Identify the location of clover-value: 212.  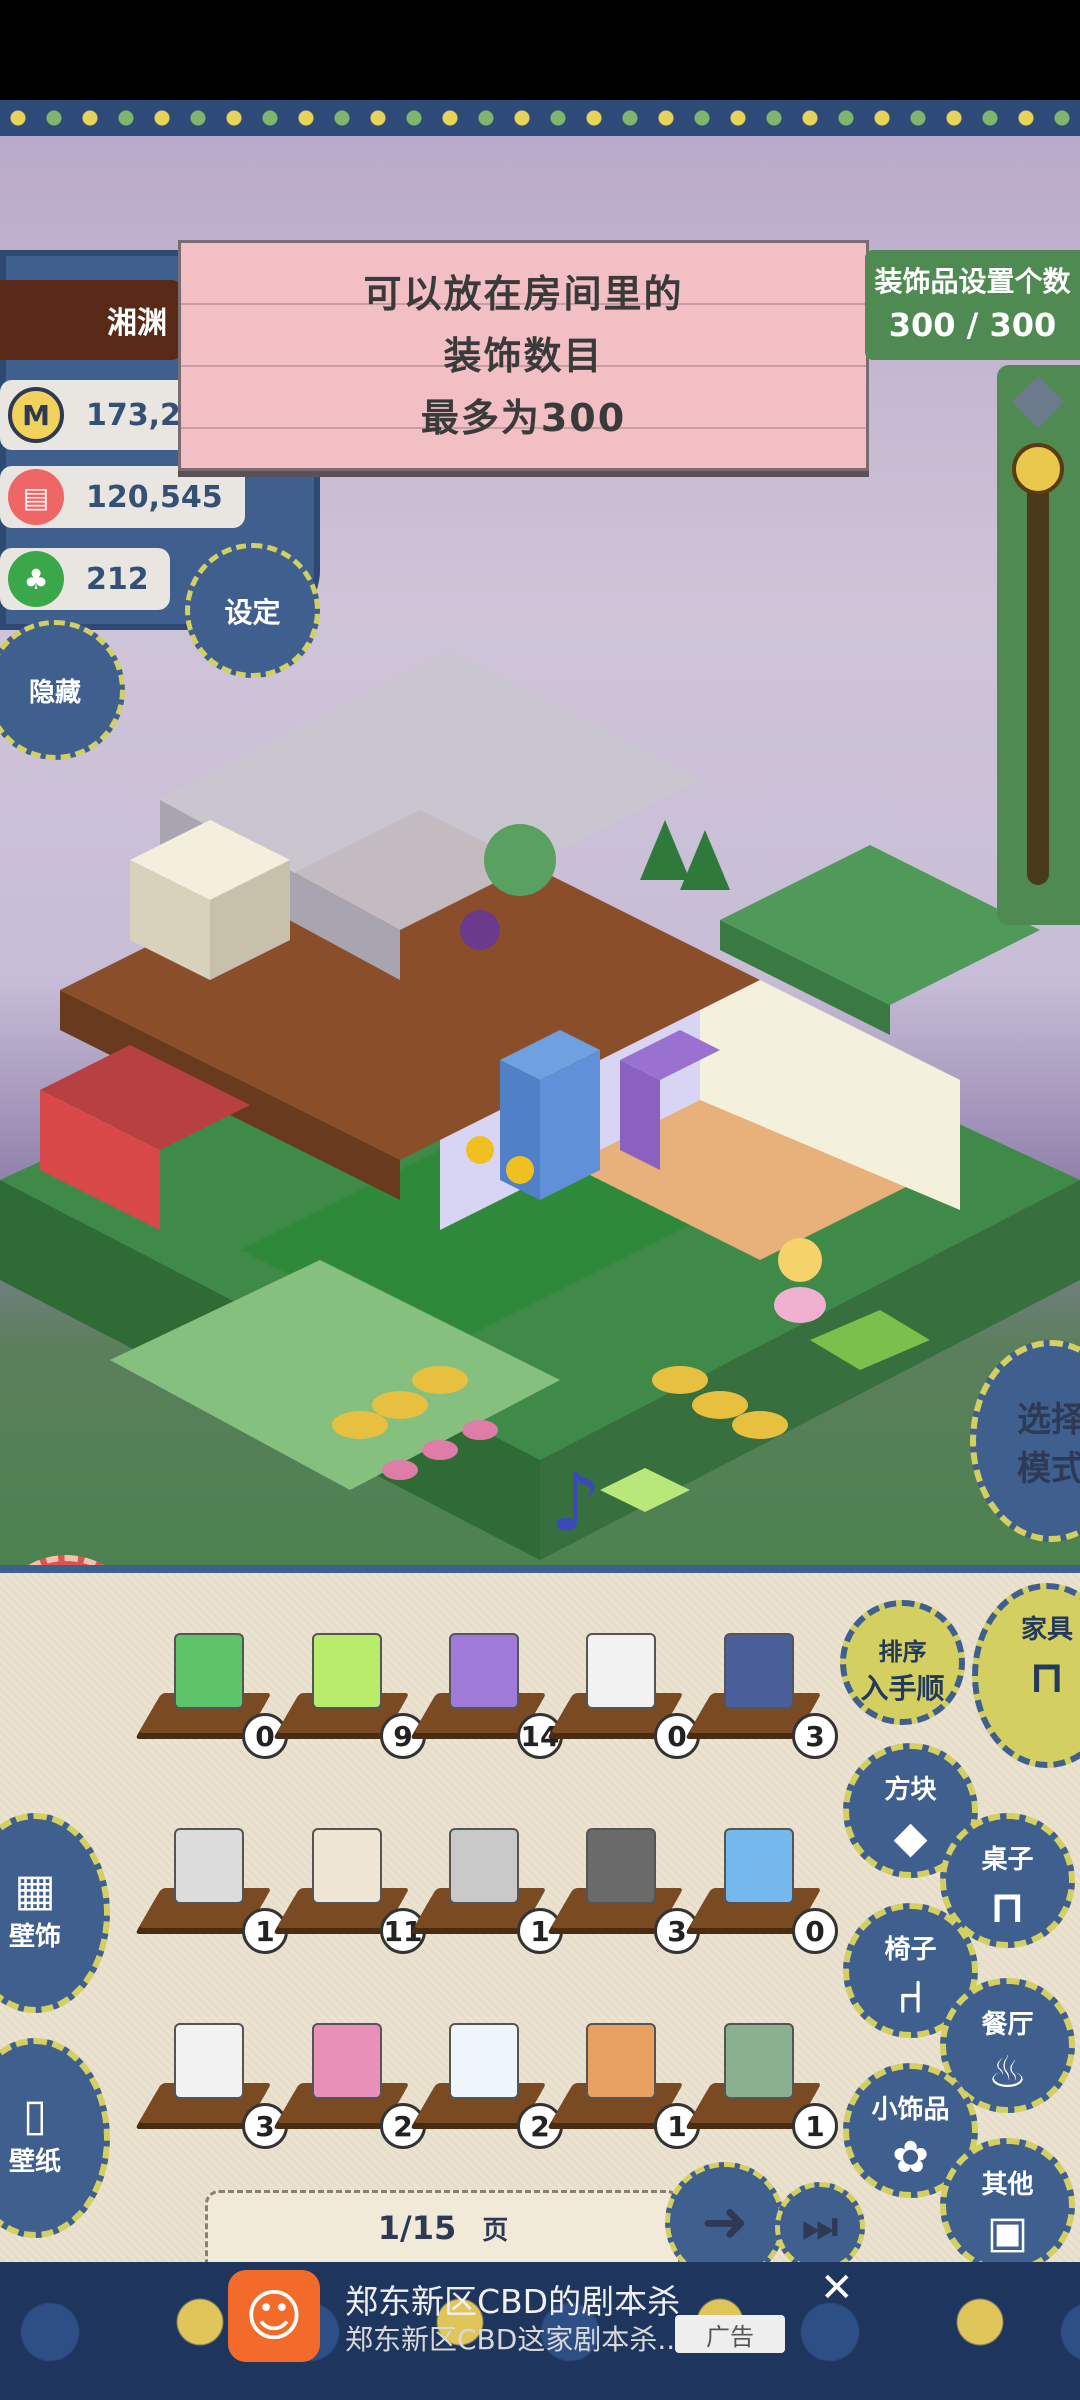
(117, 579).